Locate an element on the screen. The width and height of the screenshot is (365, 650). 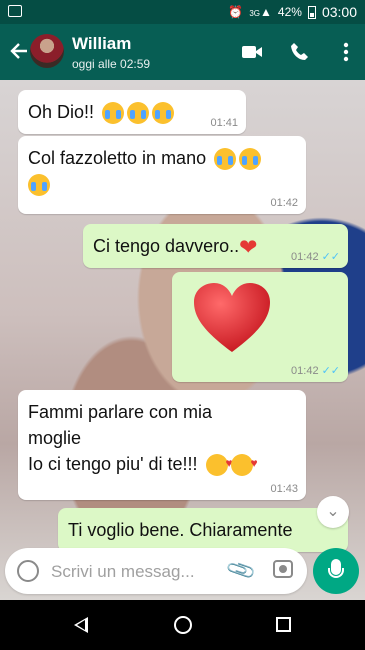
system-nav-bar is located at coordinates (182, 625).